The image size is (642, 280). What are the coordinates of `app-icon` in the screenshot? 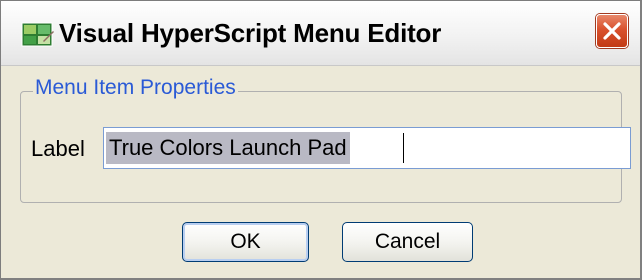 It's located at (38, 35).